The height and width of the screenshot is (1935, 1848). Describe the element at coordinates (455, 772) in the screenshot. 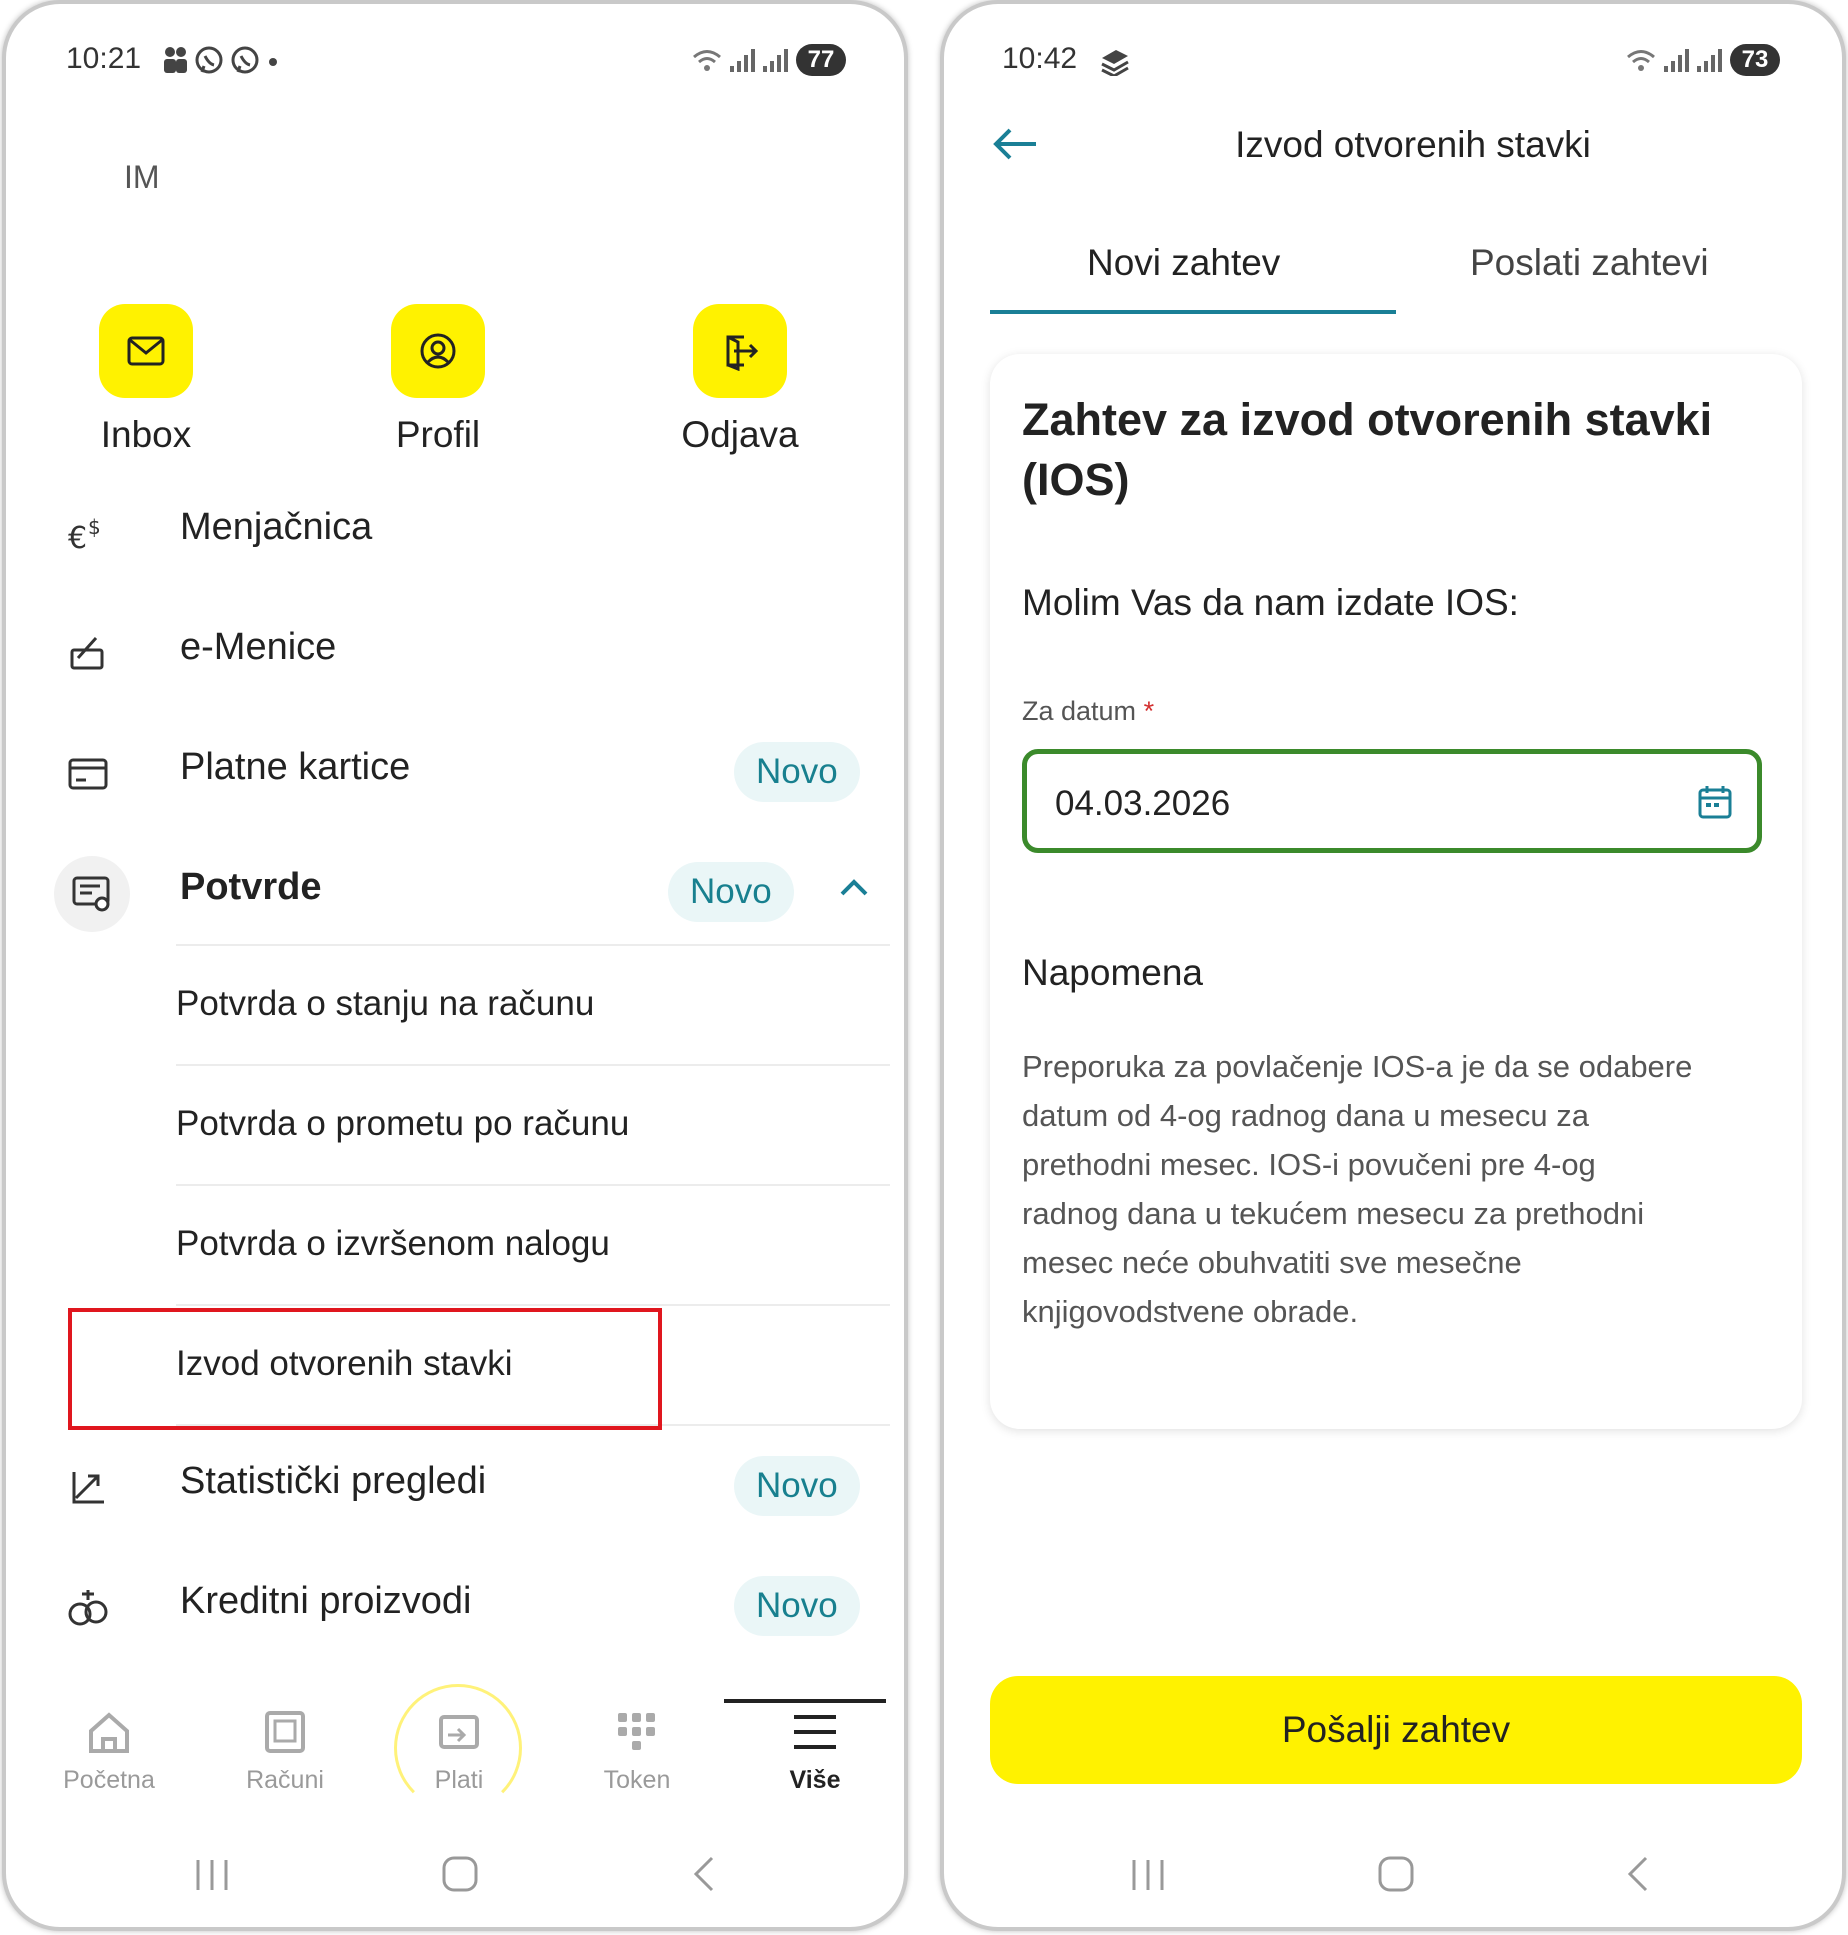

I see `menu-item-platne-kartice: Platne kartice Novo` at that location.